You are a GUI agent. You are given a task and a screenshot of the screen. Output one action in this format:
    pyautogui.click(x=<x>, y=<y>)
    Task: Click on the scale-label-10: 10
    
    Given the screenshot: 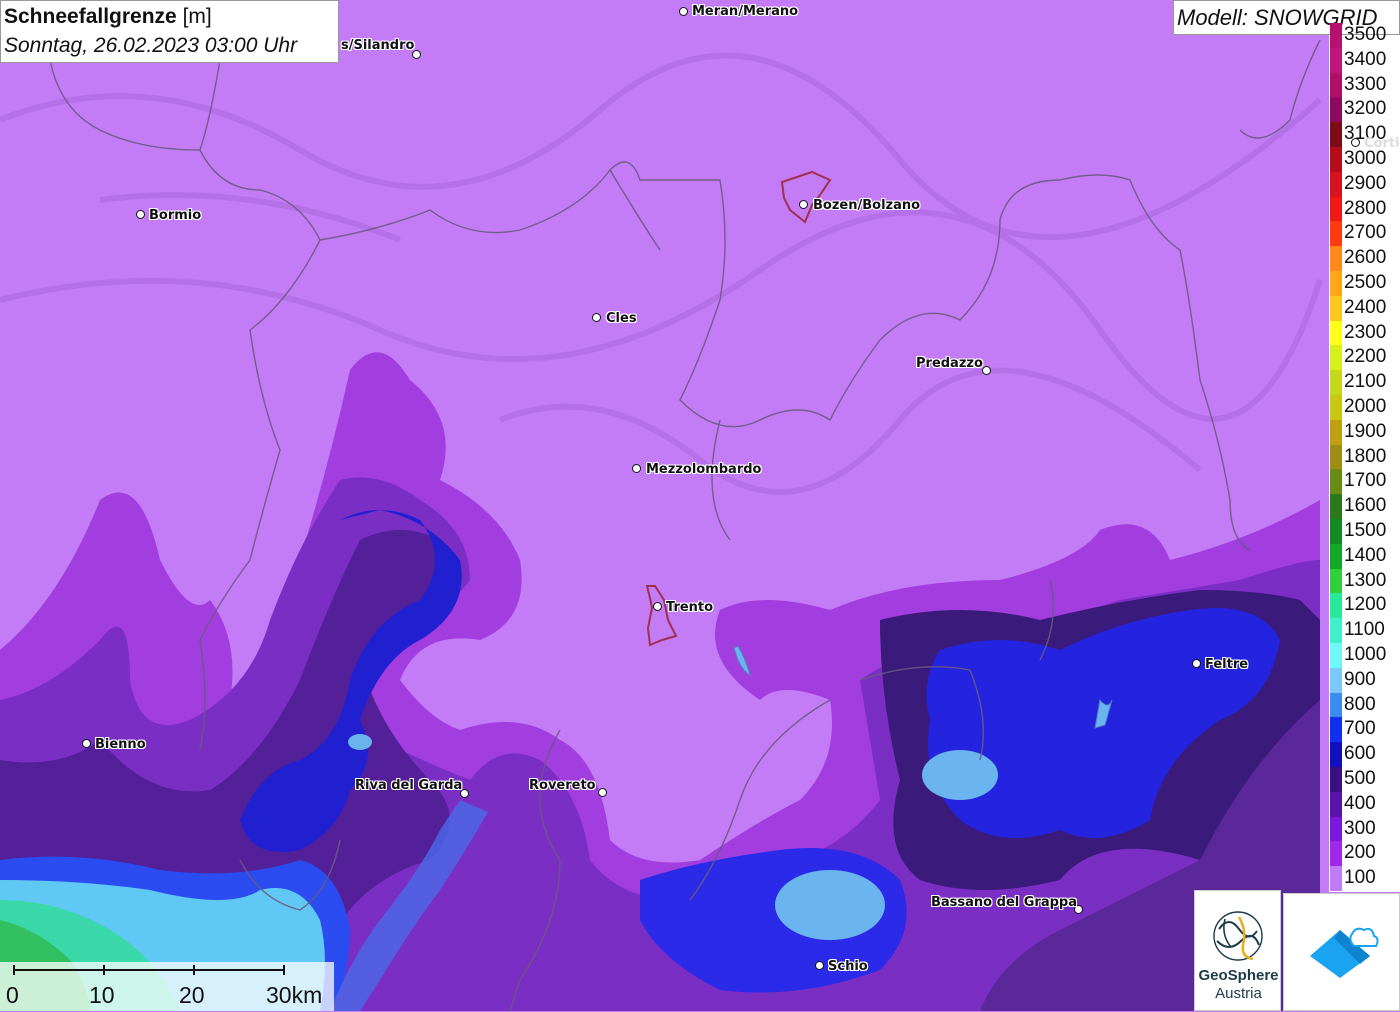 What is the action you would take?
    pyautogui.click(x=102, y=995)
    